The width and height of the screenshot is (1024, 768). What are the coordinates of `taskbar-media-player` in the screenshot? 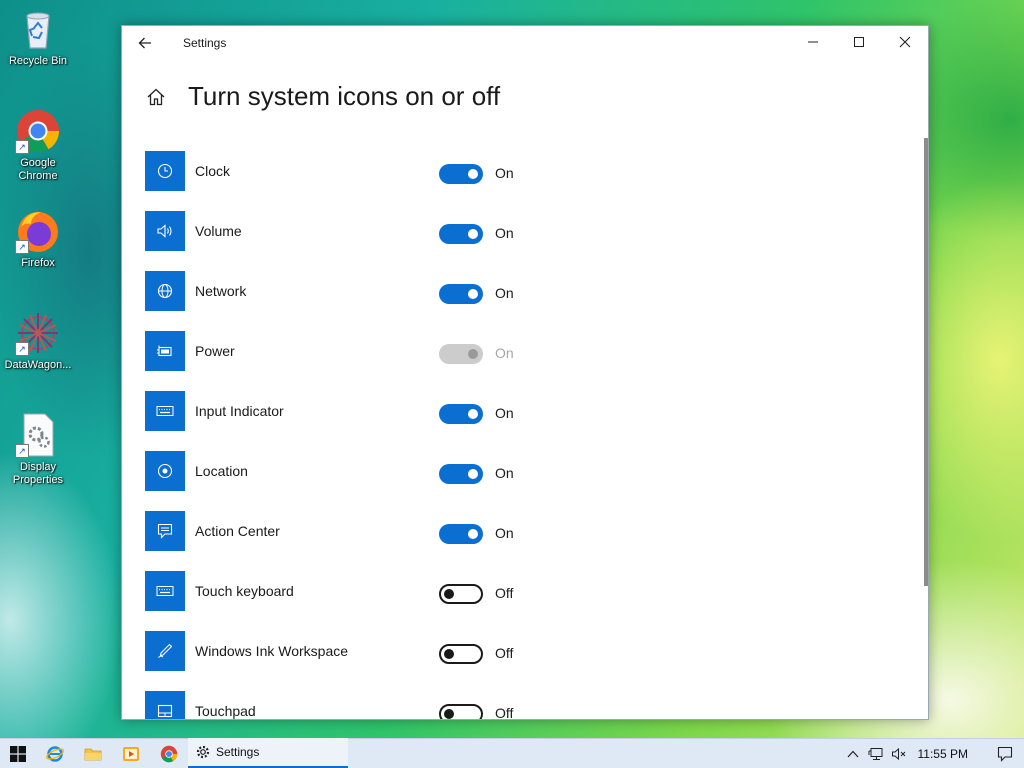 It's located at (131, 753).